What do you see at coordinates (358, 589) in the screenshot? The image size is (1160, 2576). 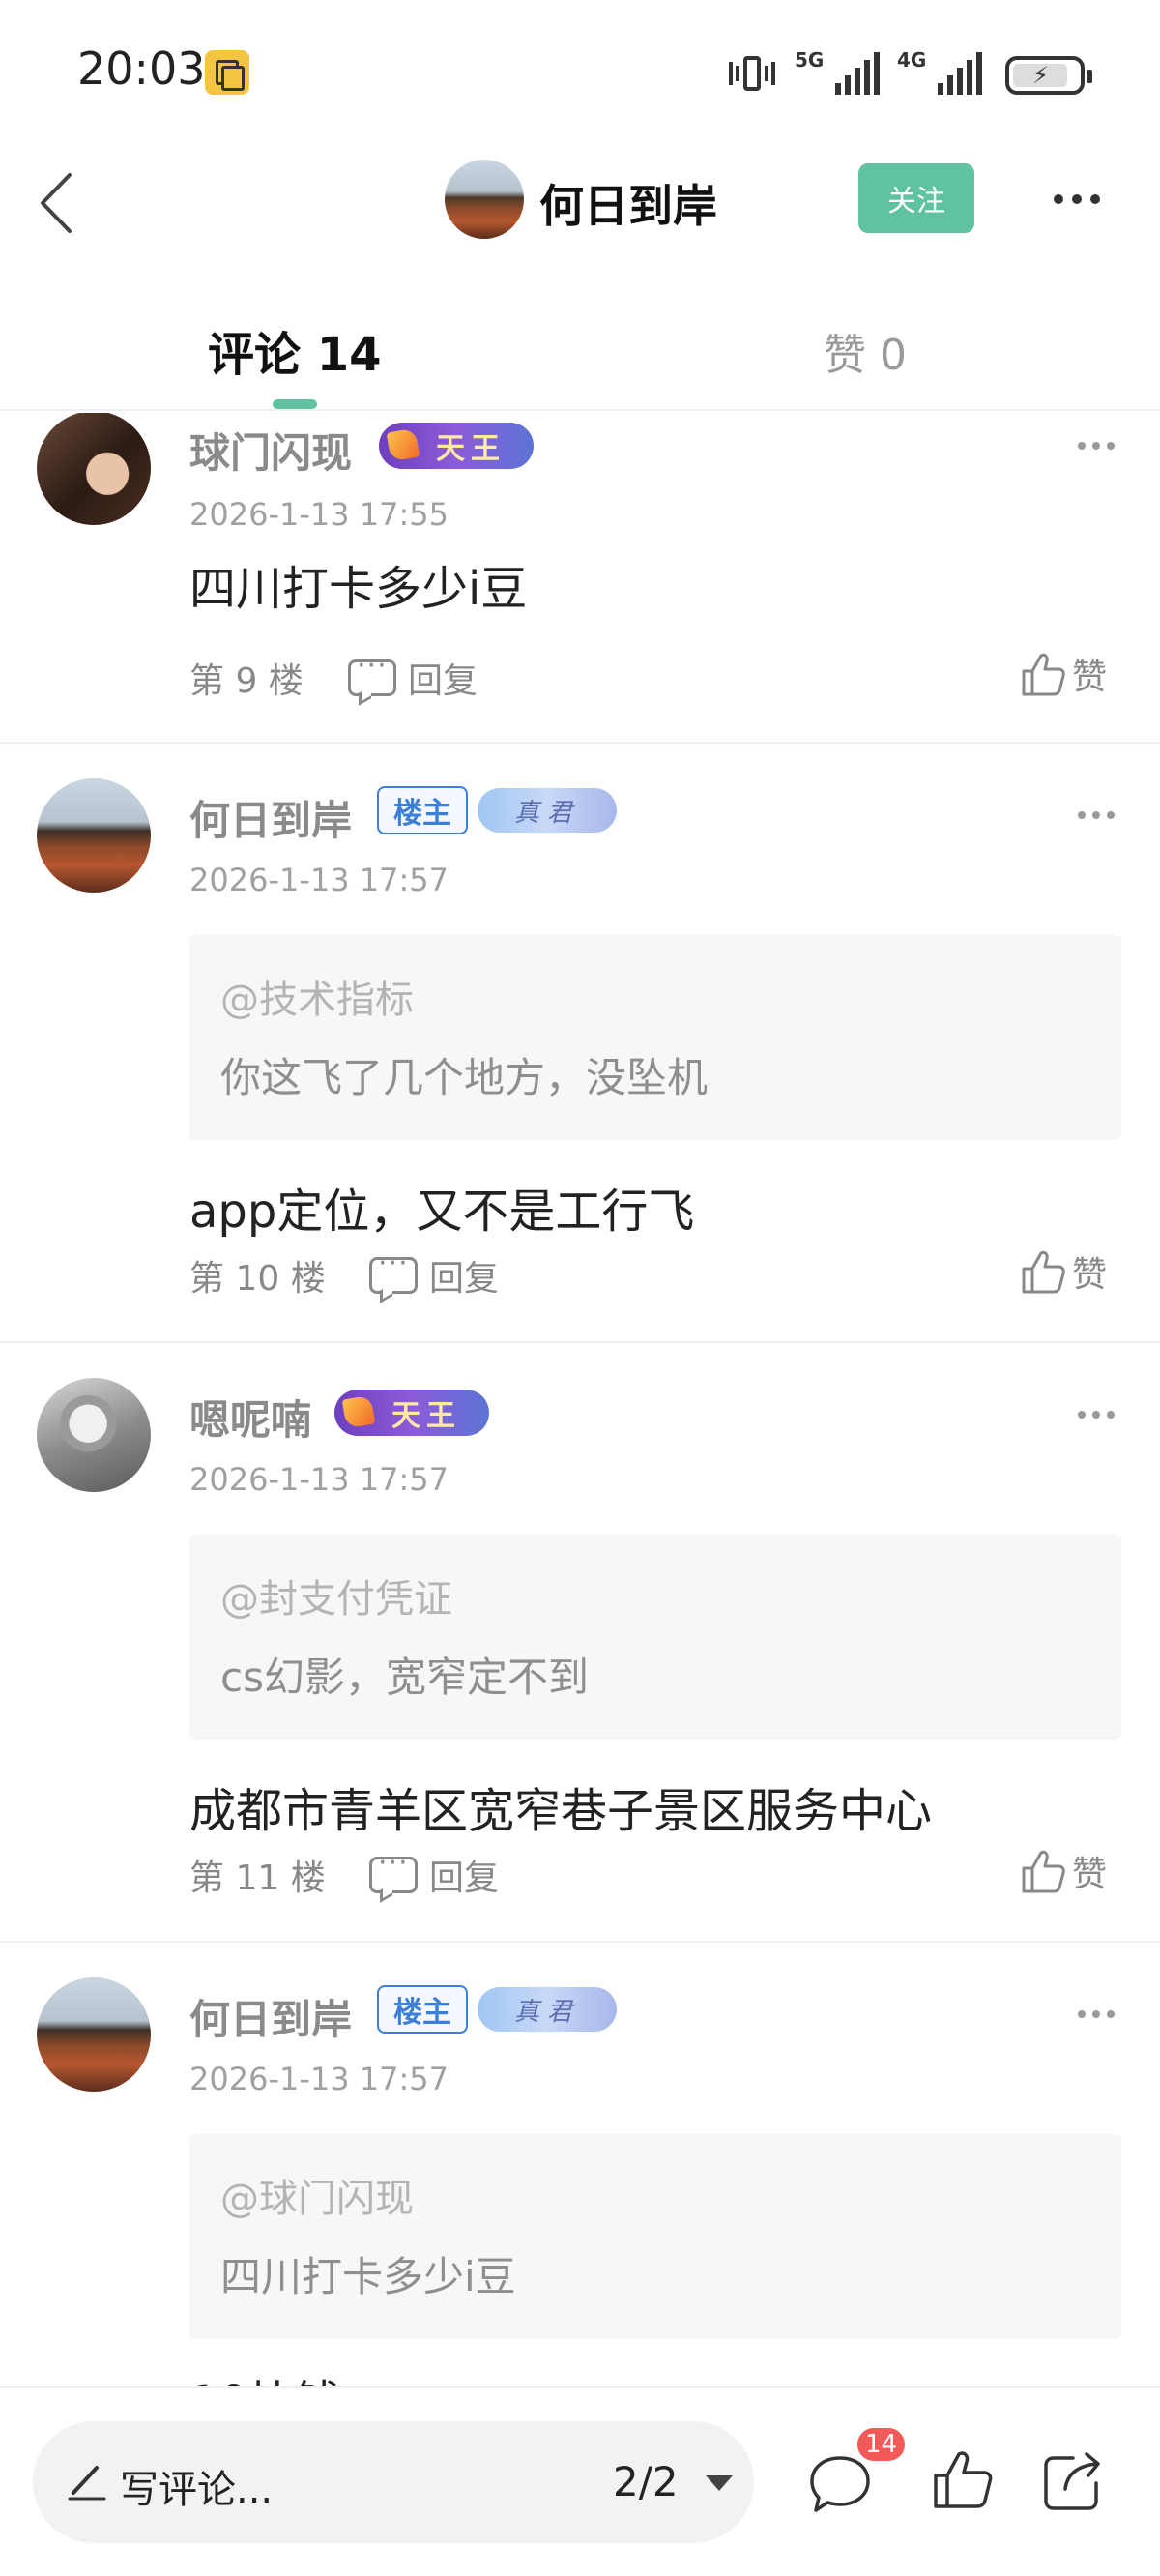 I see `comment-content: 四川打卡多少i豆` at bounding box center [358, 589].